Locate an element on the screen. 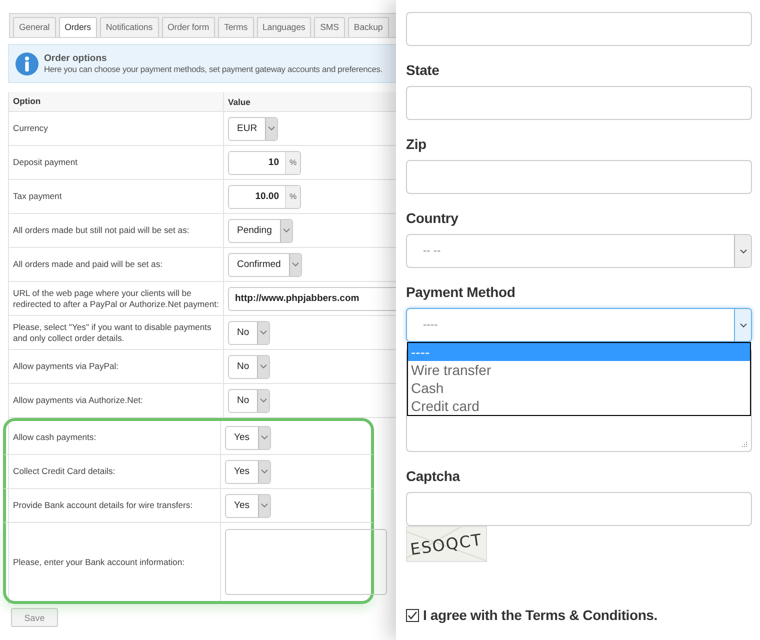 The width and height of the screenshot is (760, 640). field-label: Country is located at coordinates (433, 218).